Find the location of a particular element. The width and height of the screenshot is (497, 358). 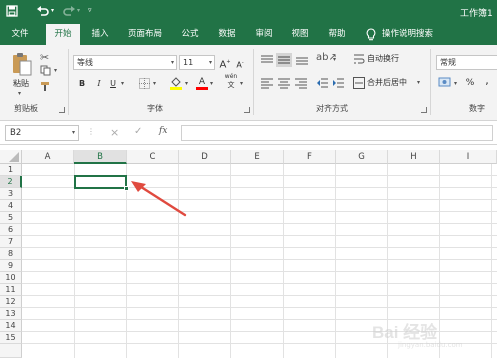

column-header-b: B is located at coordinates (100, 157).